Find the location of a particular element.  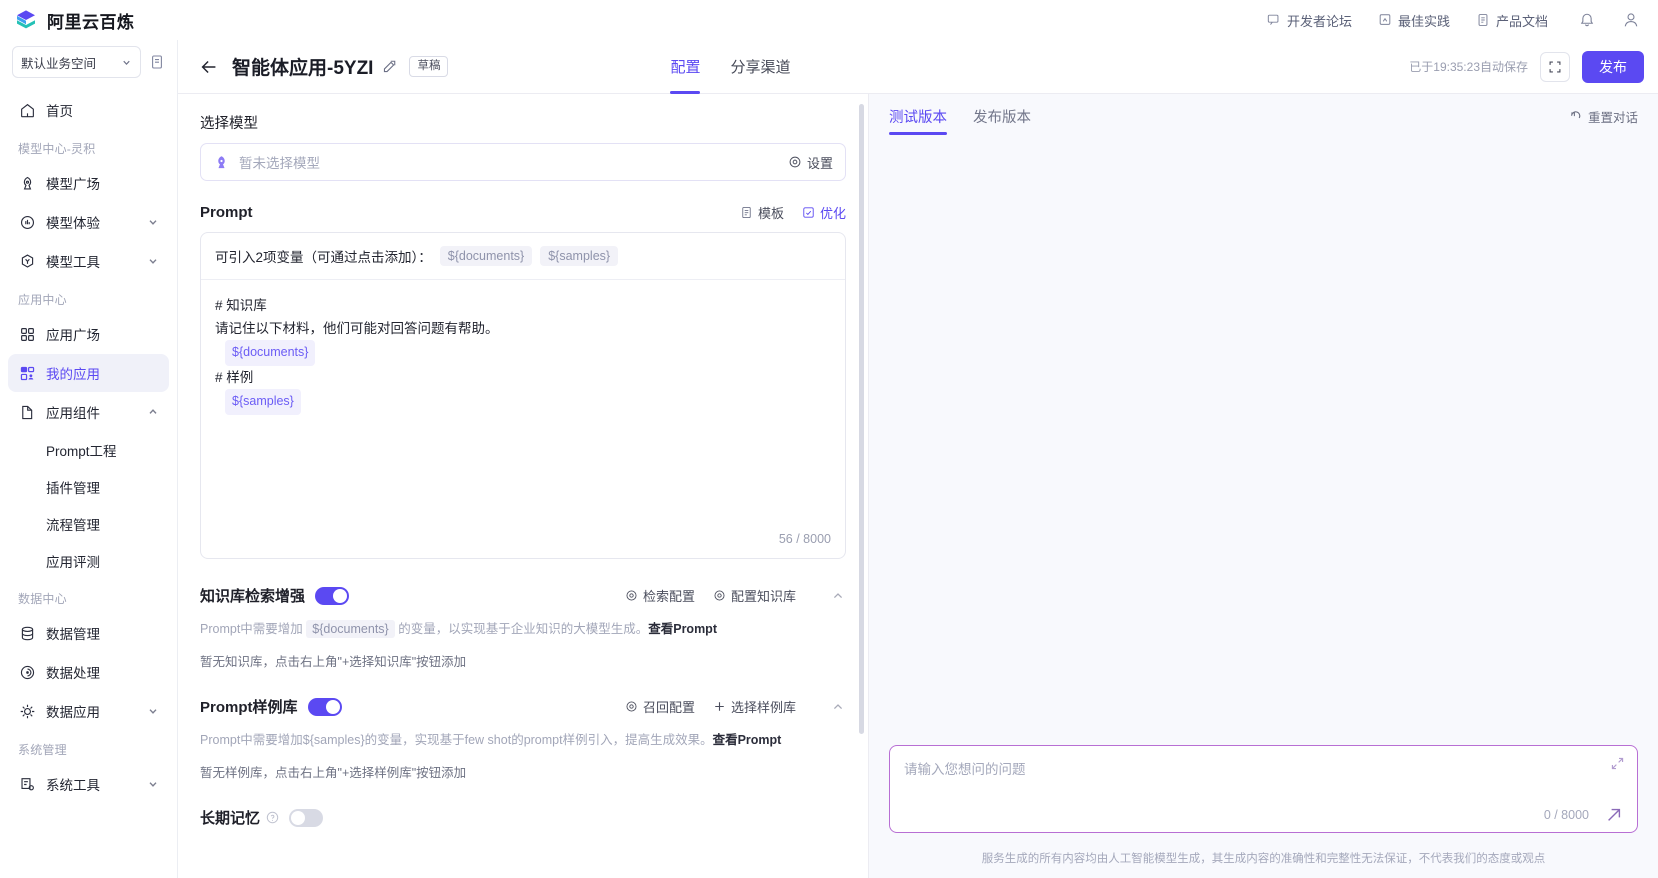

sidebar-subitem-prompt-engineering: Prompt工程 is located at coordinates (88, 450).